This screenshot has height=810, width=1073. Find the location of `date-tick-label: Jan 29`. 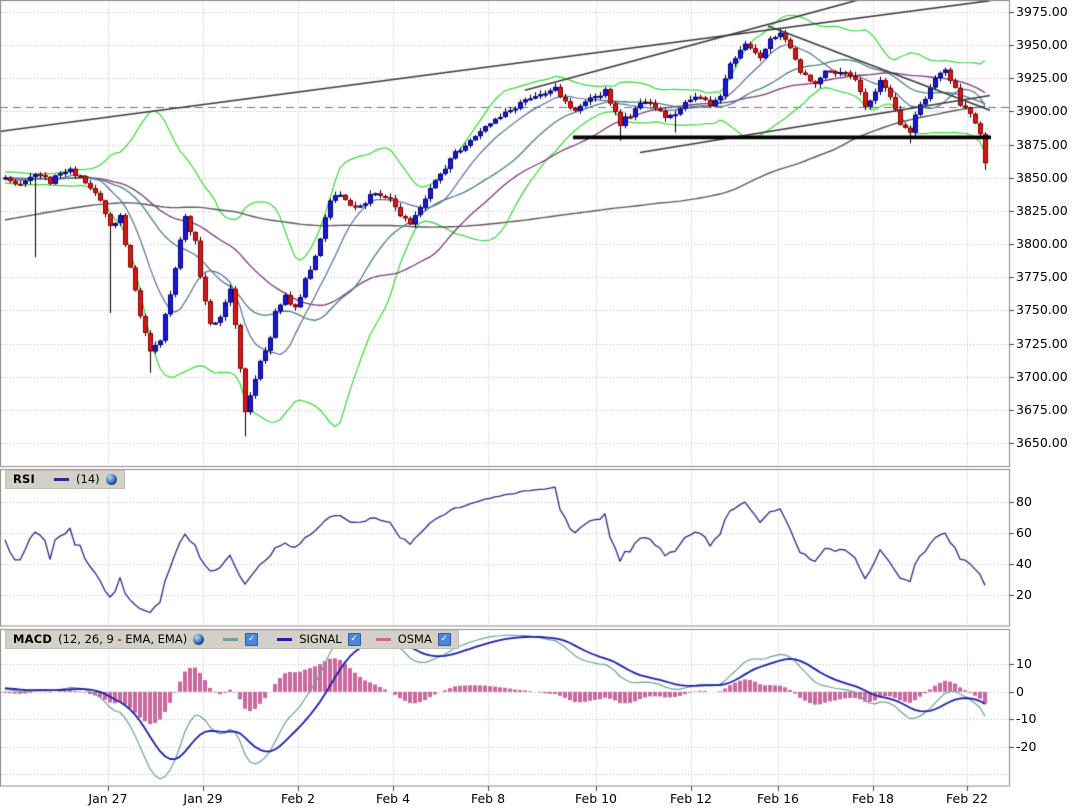

date-tick-label: Jan 29 is located at coordinates (203, 798).